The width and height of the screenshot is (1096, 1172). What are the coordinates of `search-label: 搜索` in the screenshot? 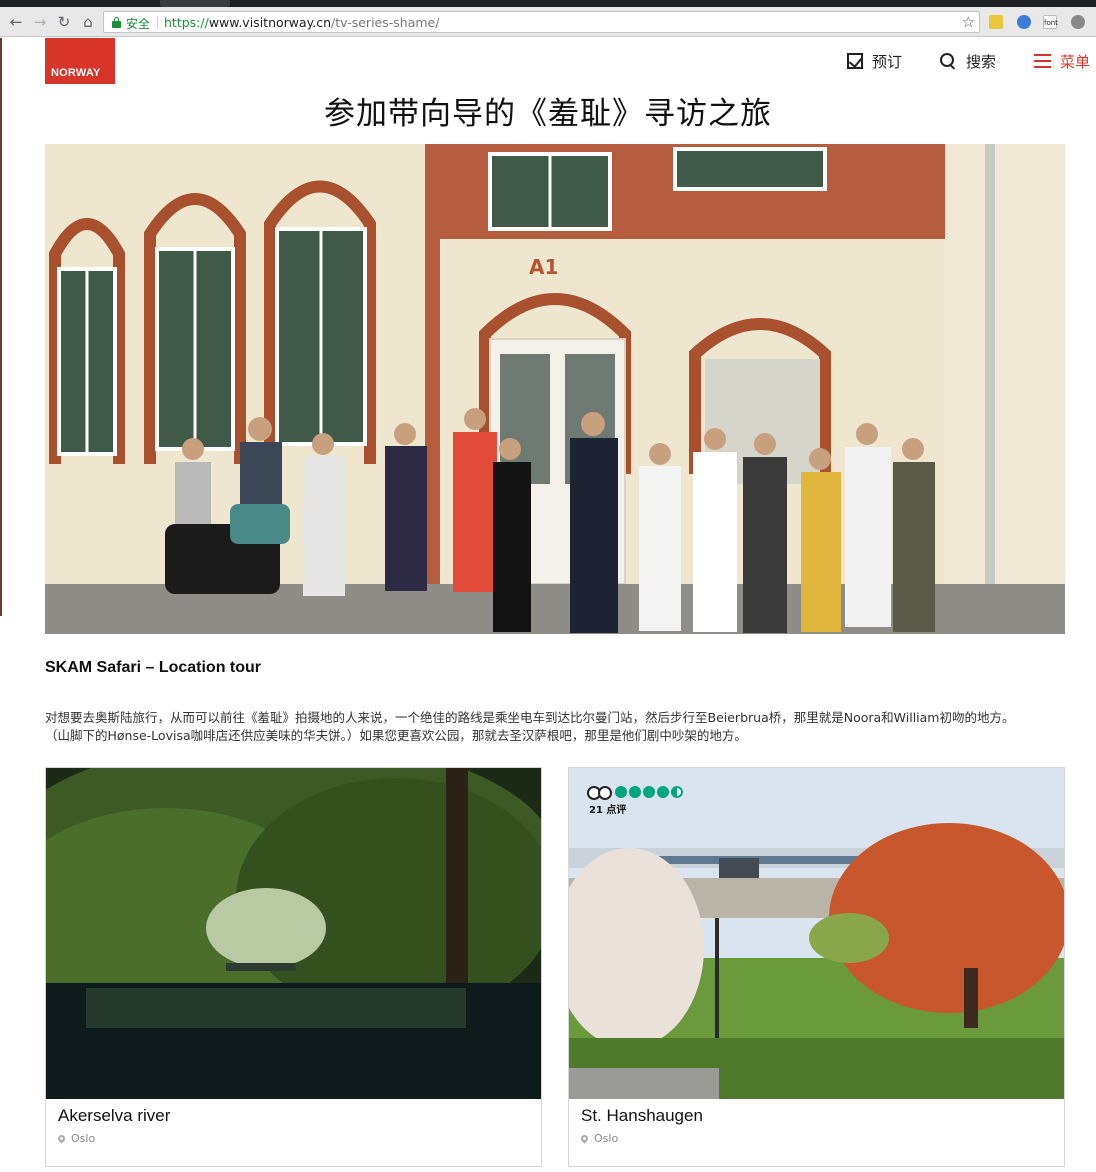 It's located at (981, 61).